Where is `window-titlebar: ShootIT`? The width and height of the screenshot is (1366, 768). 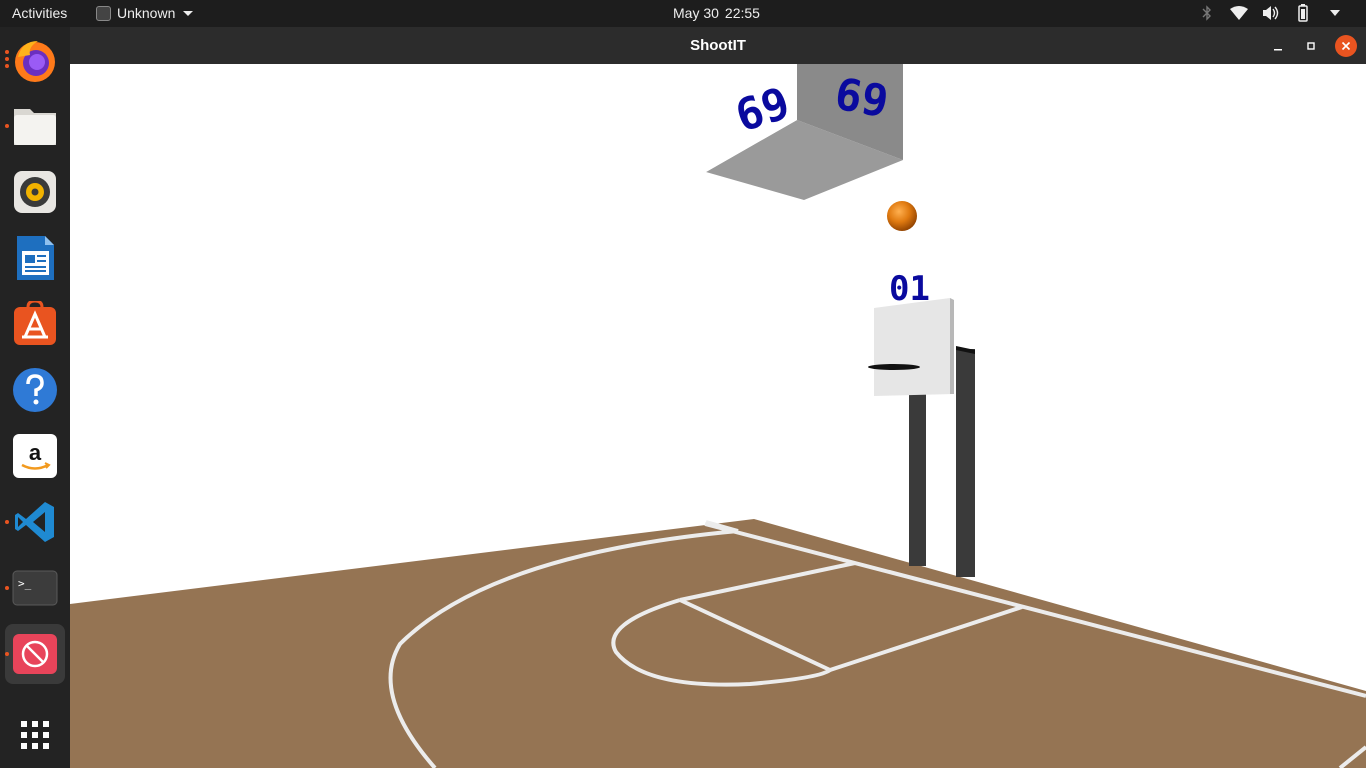 window-titlebar: ShootIT is located at coordinates (718, 45).